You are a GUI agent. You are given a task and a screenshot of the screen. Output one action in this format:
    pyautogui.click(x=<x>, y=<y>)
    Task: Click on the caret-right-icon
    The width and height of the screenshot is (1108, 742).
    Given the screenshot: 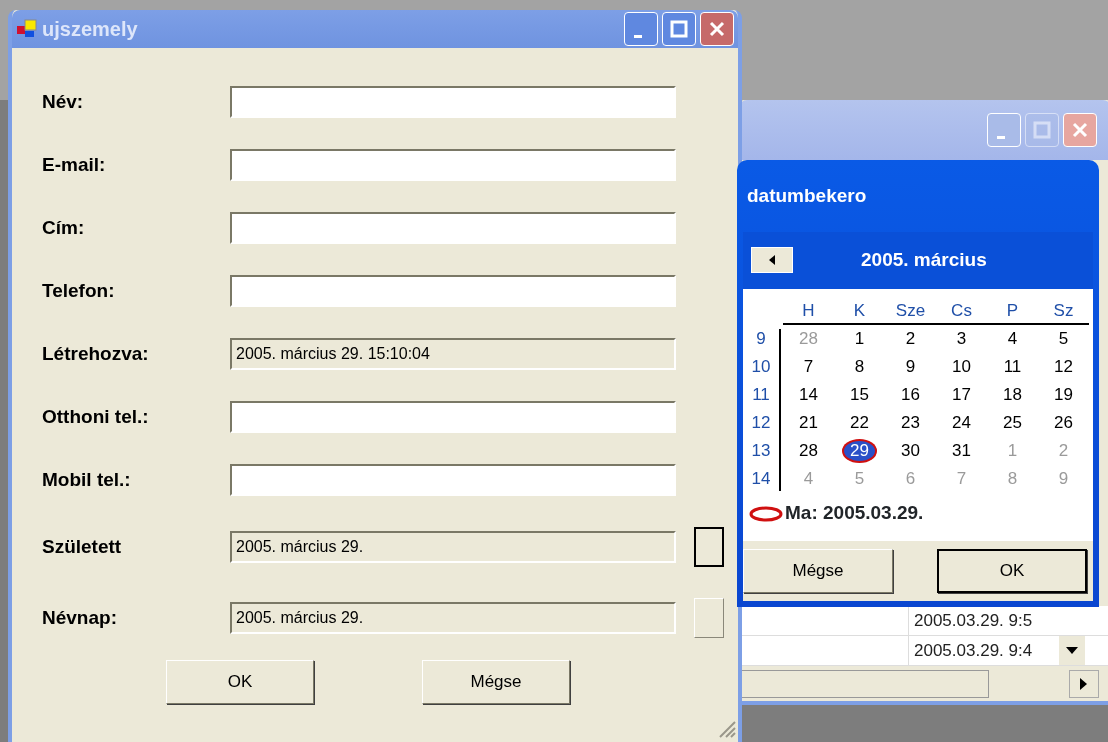 What is the action you would take?
    pyautogui.click(x=1084, y=684)
    